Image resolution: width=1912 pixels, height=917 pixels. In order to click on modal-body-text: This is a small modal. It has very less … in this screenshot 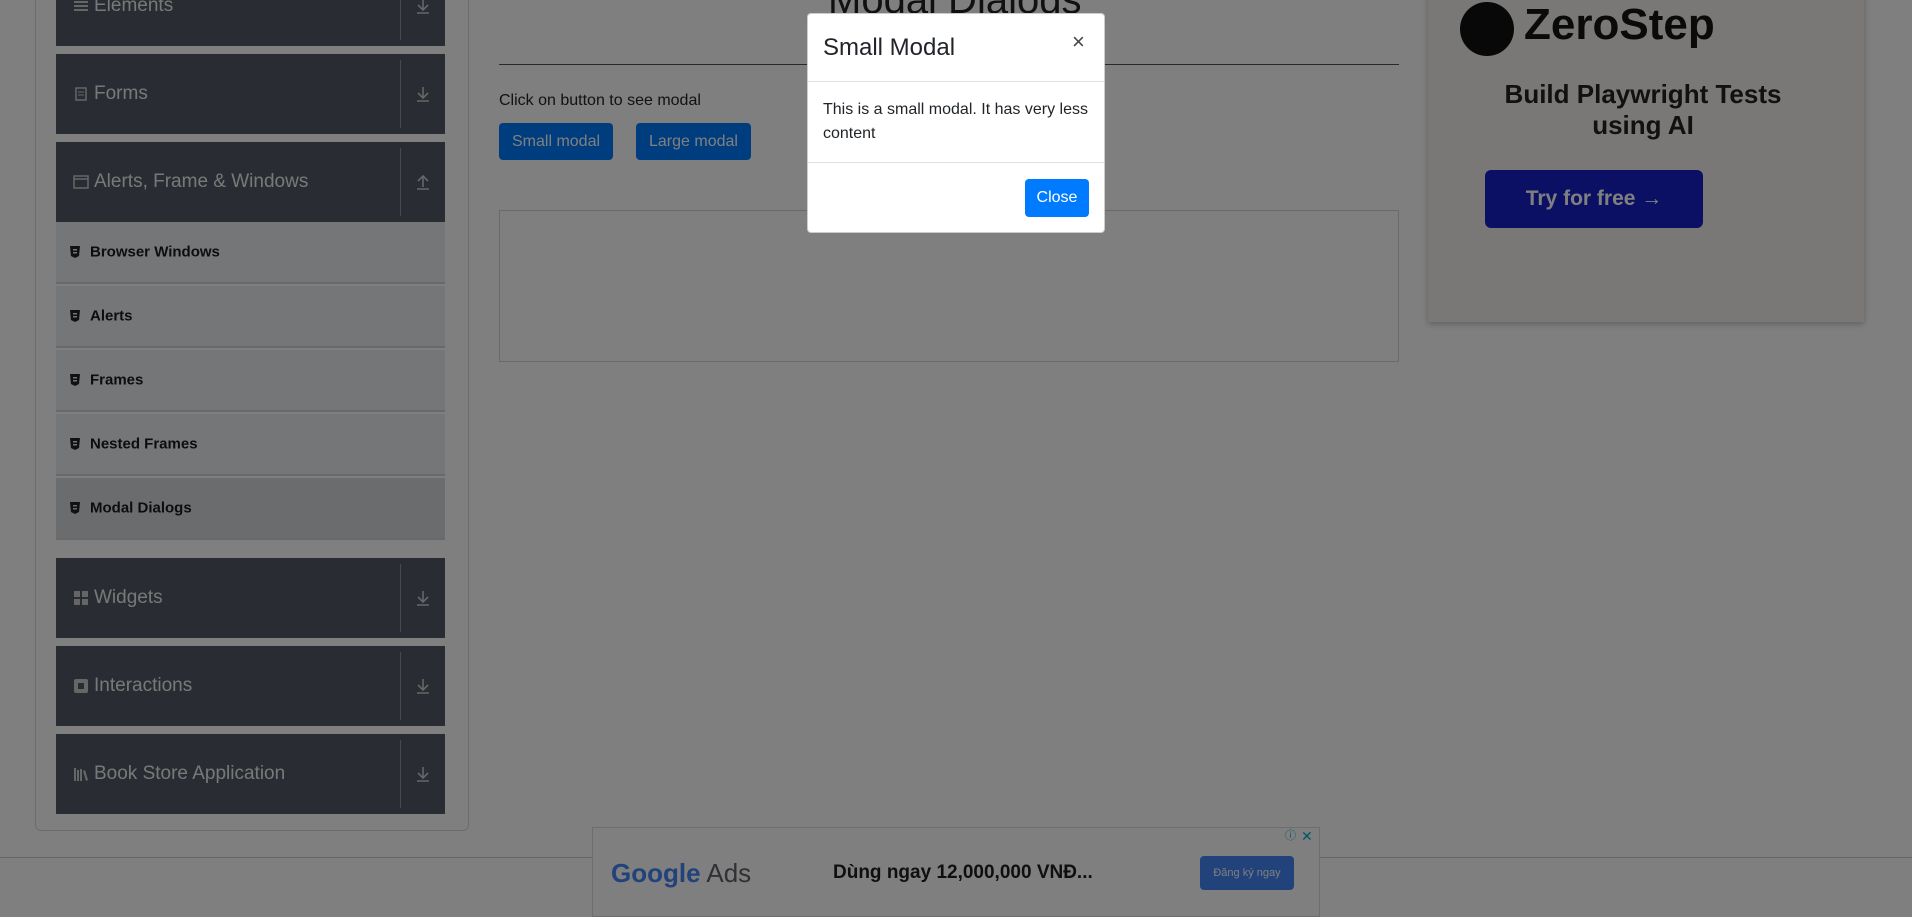, I will do `click(955, 121)`.